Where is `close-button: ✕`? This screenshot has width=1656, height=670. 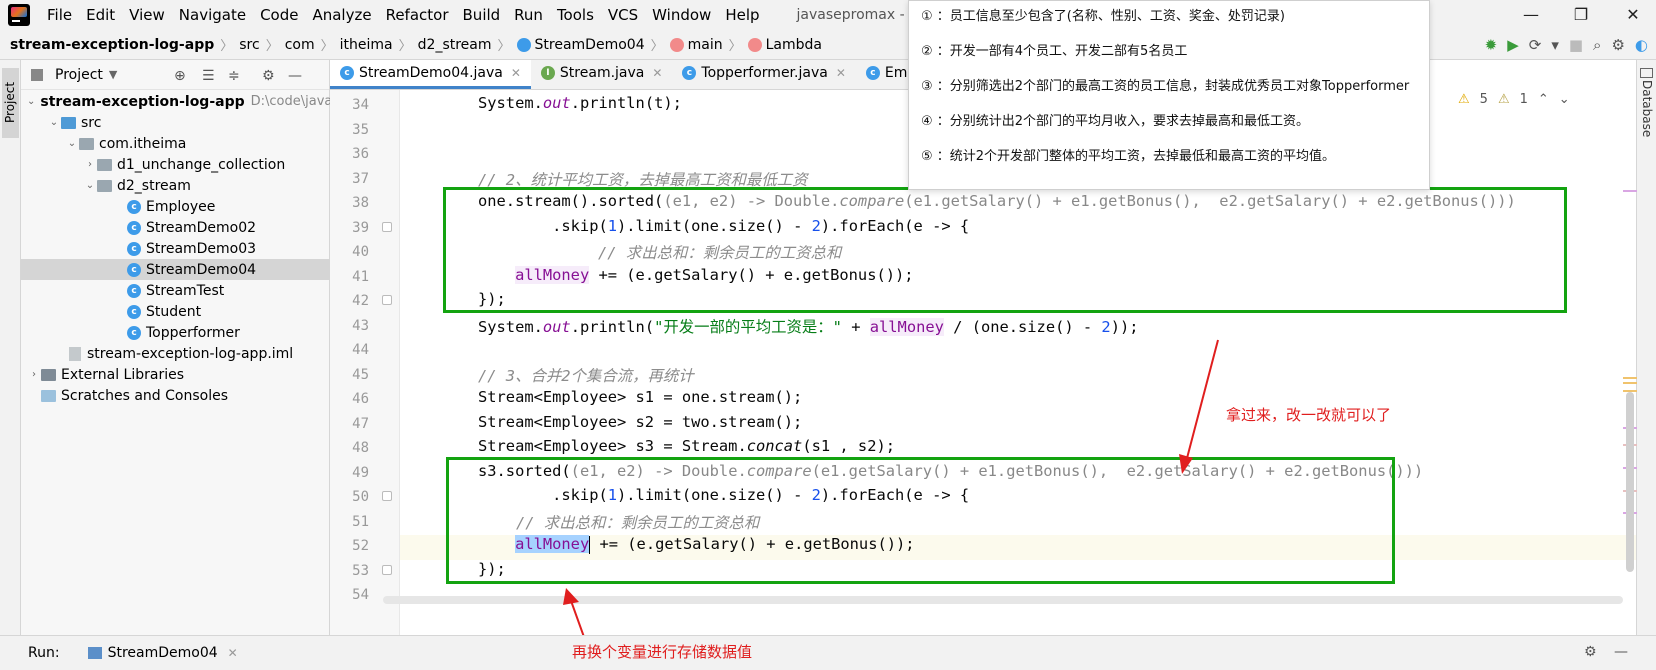
close-button: ✕ is located at coordinates (1633, 15).